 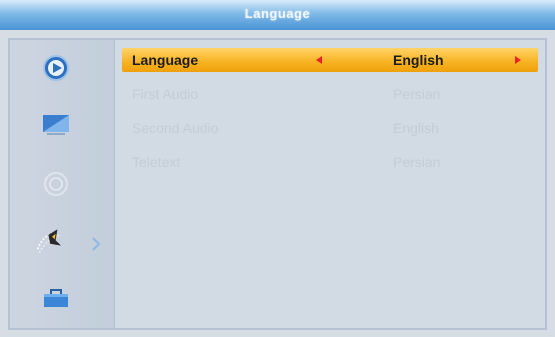 I want to click on active-category-indicator, so click(x=96, y=244).